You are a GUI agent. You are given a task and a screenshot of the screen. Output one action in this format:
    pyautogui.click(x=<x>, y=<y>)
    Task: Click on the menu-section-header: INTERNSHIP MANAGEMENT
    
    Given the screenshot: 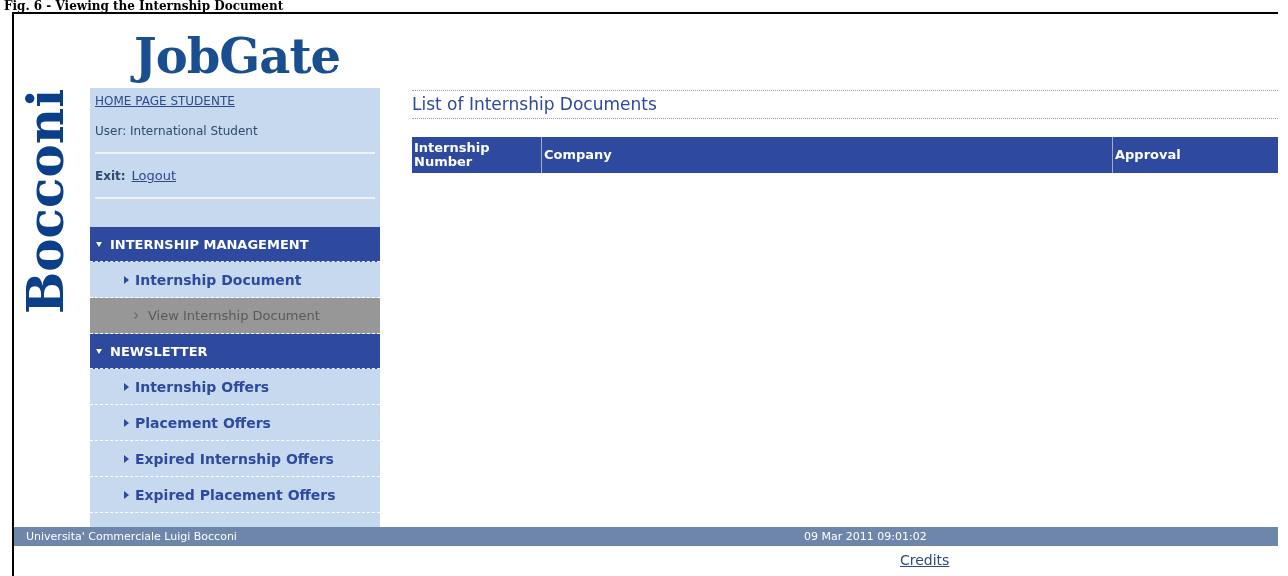 What is the action you would take?
    pyautogui.click(x=235, y=244)
    